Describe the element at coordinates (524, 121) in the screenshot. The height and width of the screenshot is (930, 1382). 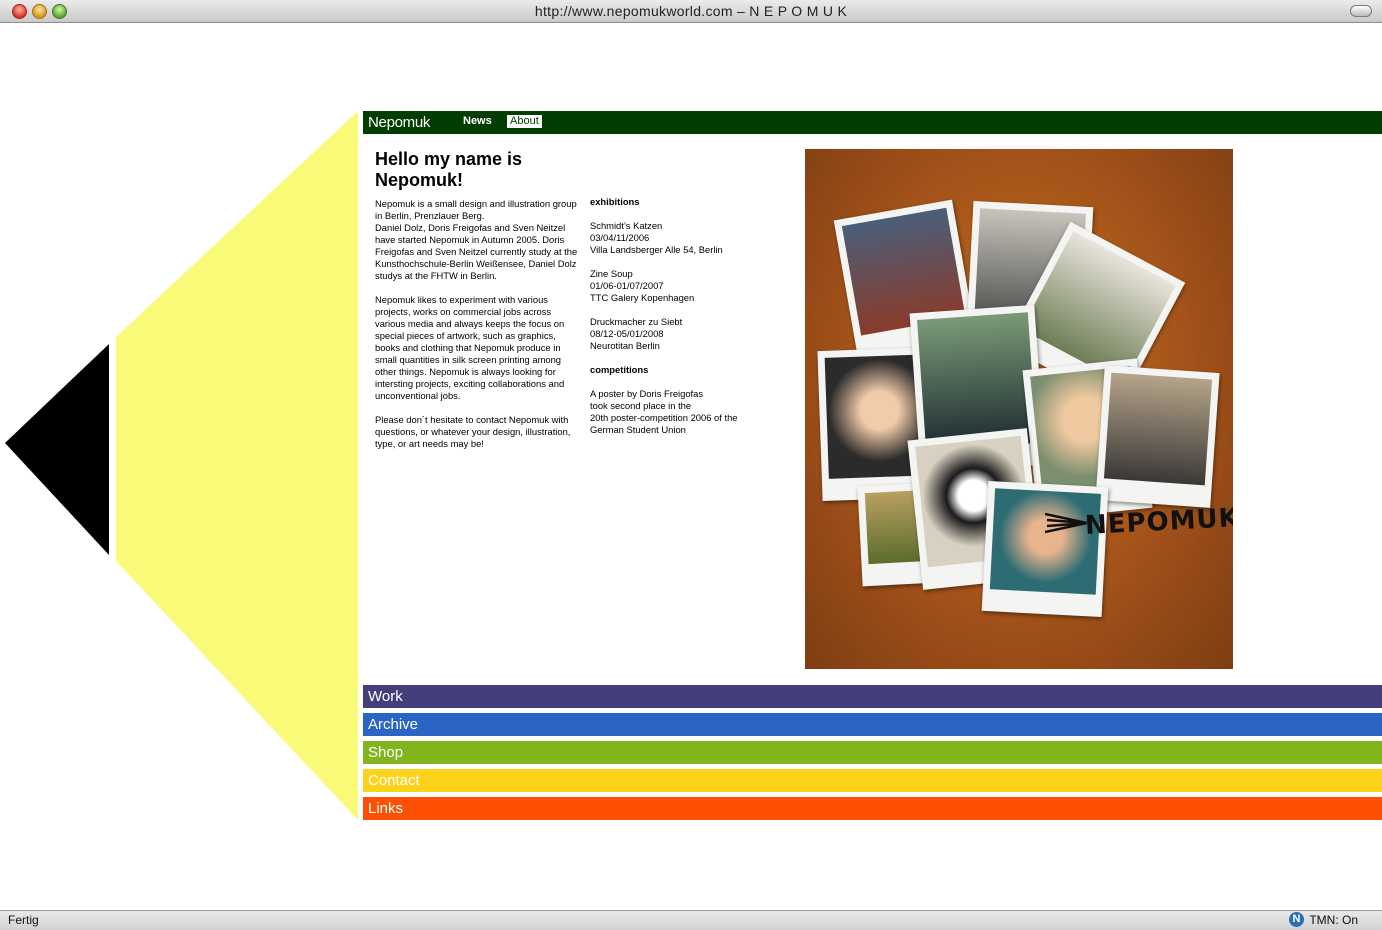
I see `nav-item-about: About` at that location.